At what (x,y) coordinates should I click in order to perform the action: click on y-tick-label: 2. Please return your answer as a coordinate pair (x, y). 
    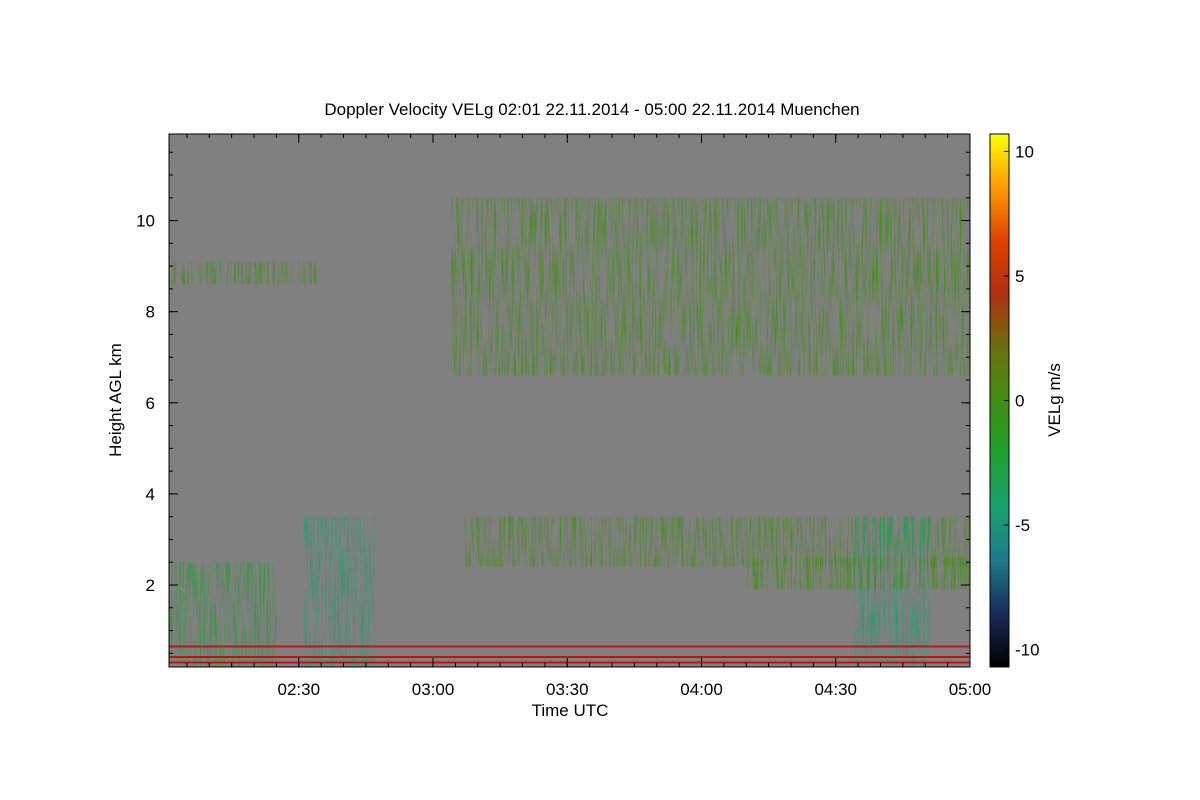
    Looking at the image, I should click on (150, 585).